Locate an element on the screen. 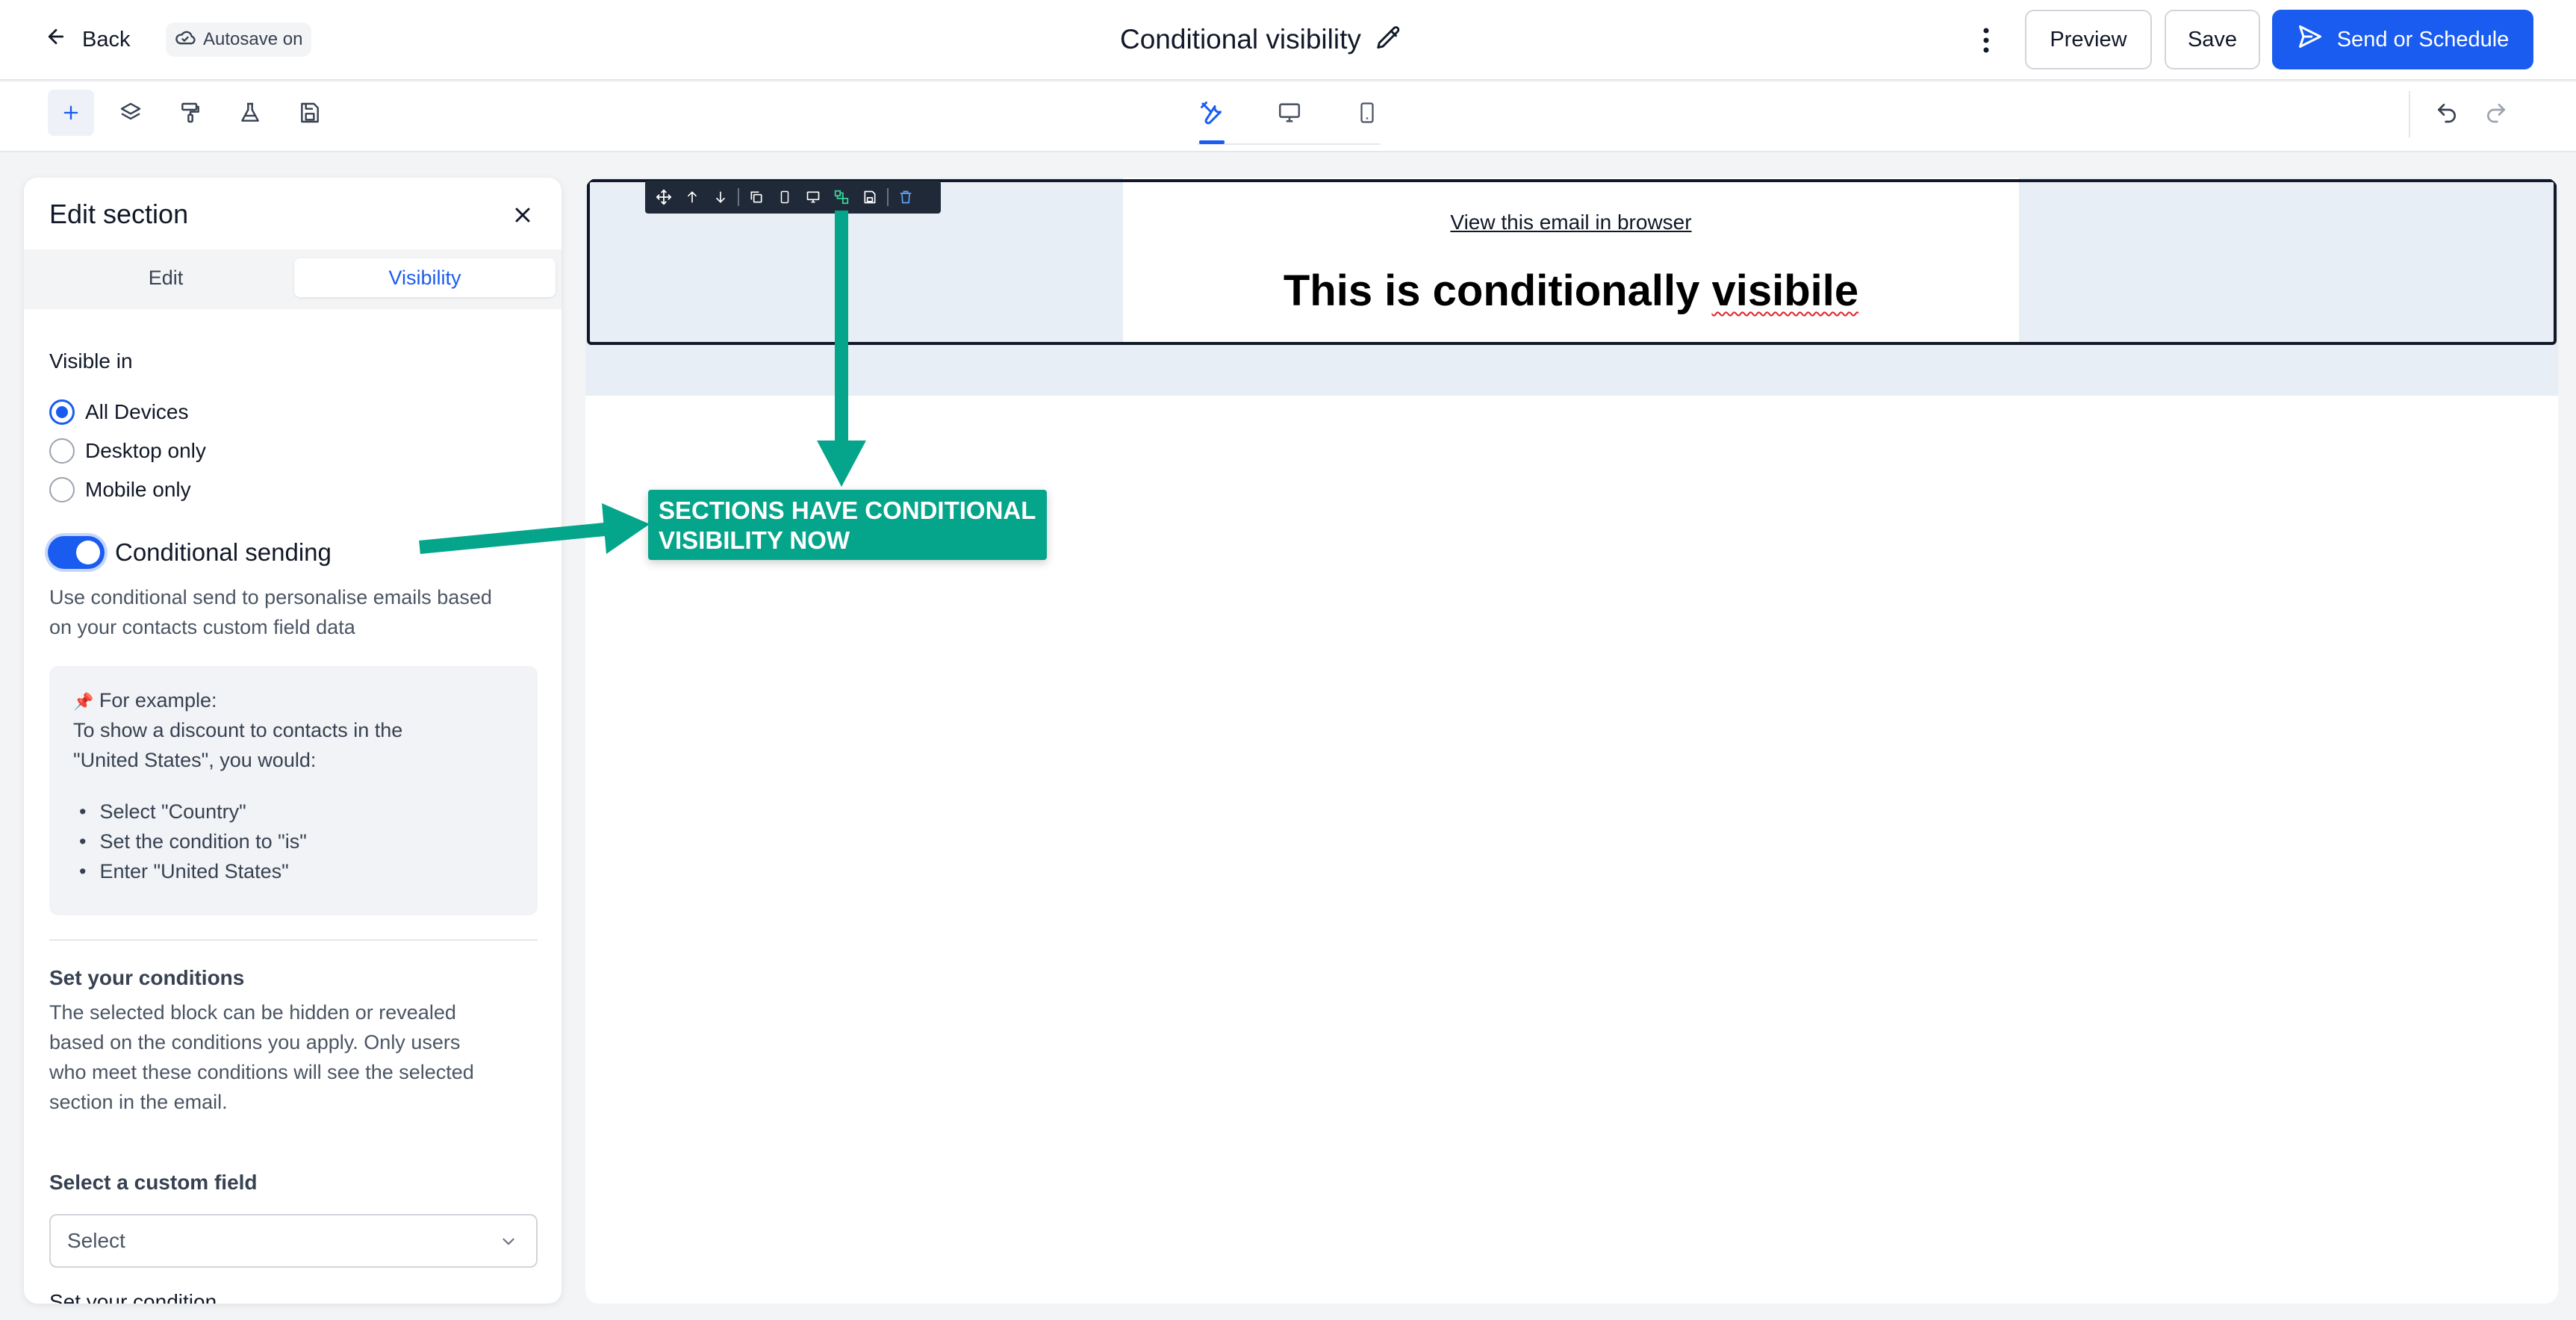 This screenshot has height=1320, width=2576. save-block-icon is located at coordinates (870, 197).